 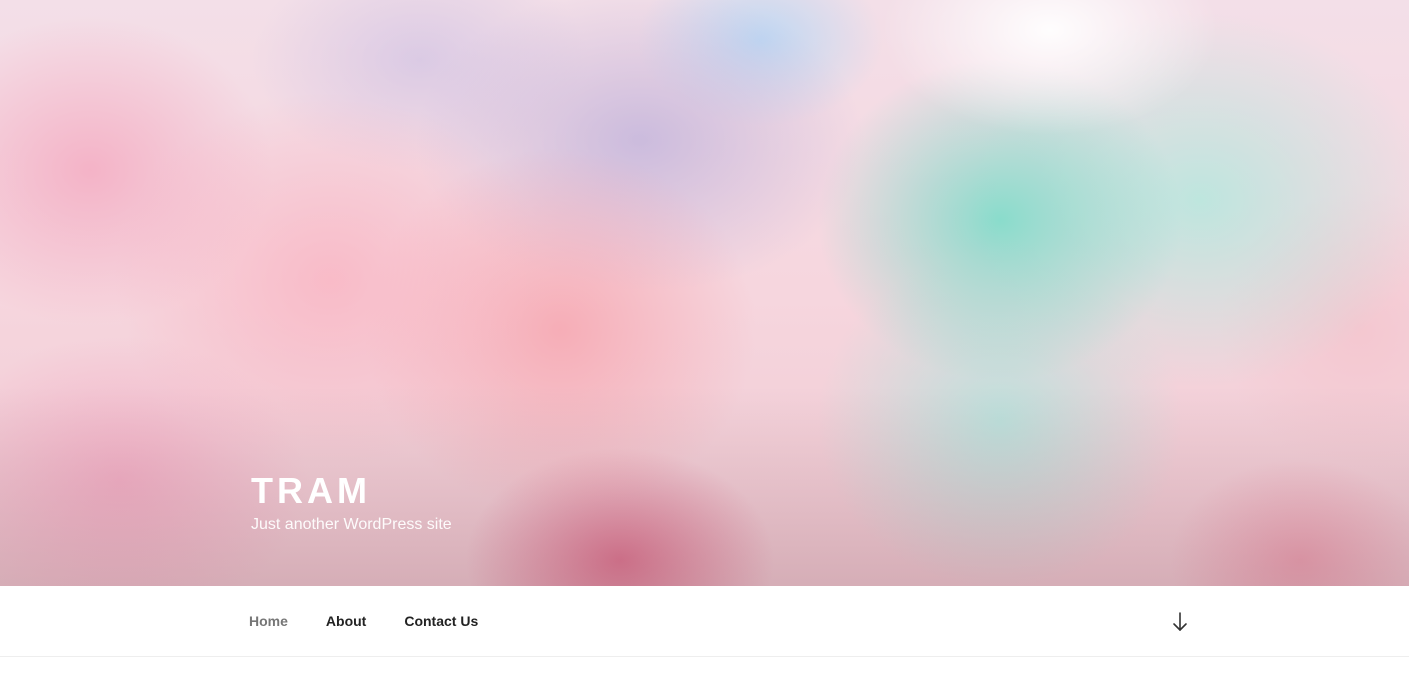 I want to click on site-title-link: TRAM, so click(x=351, y=491).